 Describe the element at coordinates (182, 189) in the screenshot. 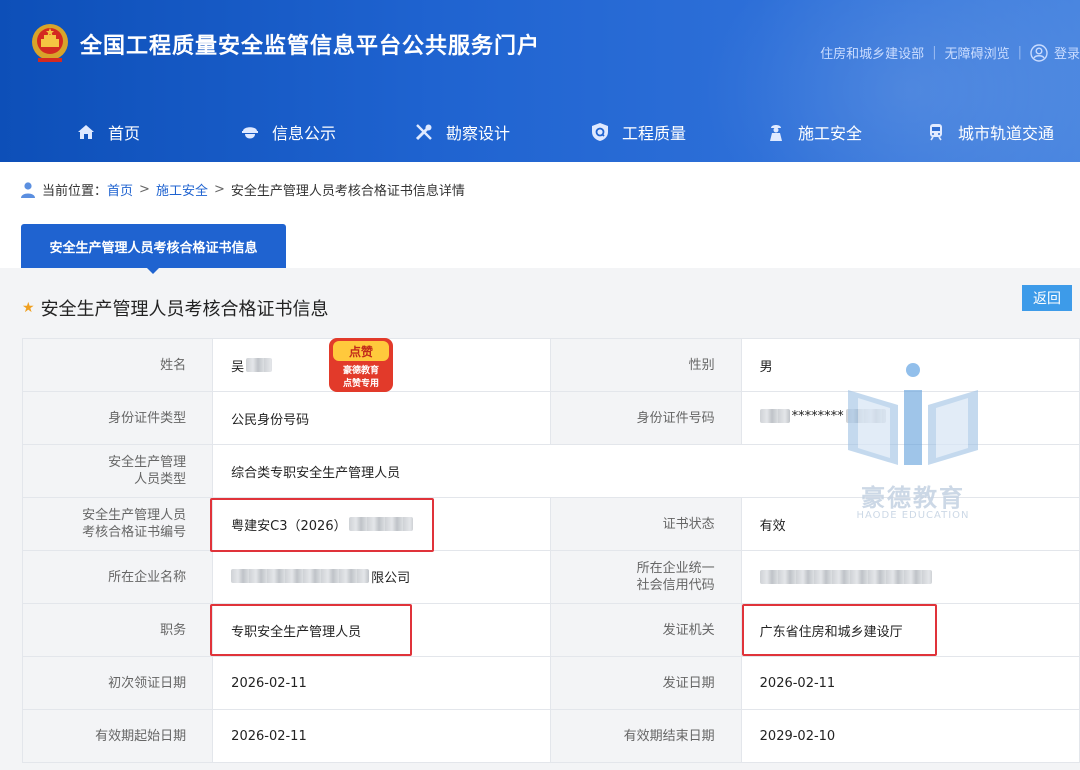

I see `breadcrumb-construction-safety: 施工安全` at that location.